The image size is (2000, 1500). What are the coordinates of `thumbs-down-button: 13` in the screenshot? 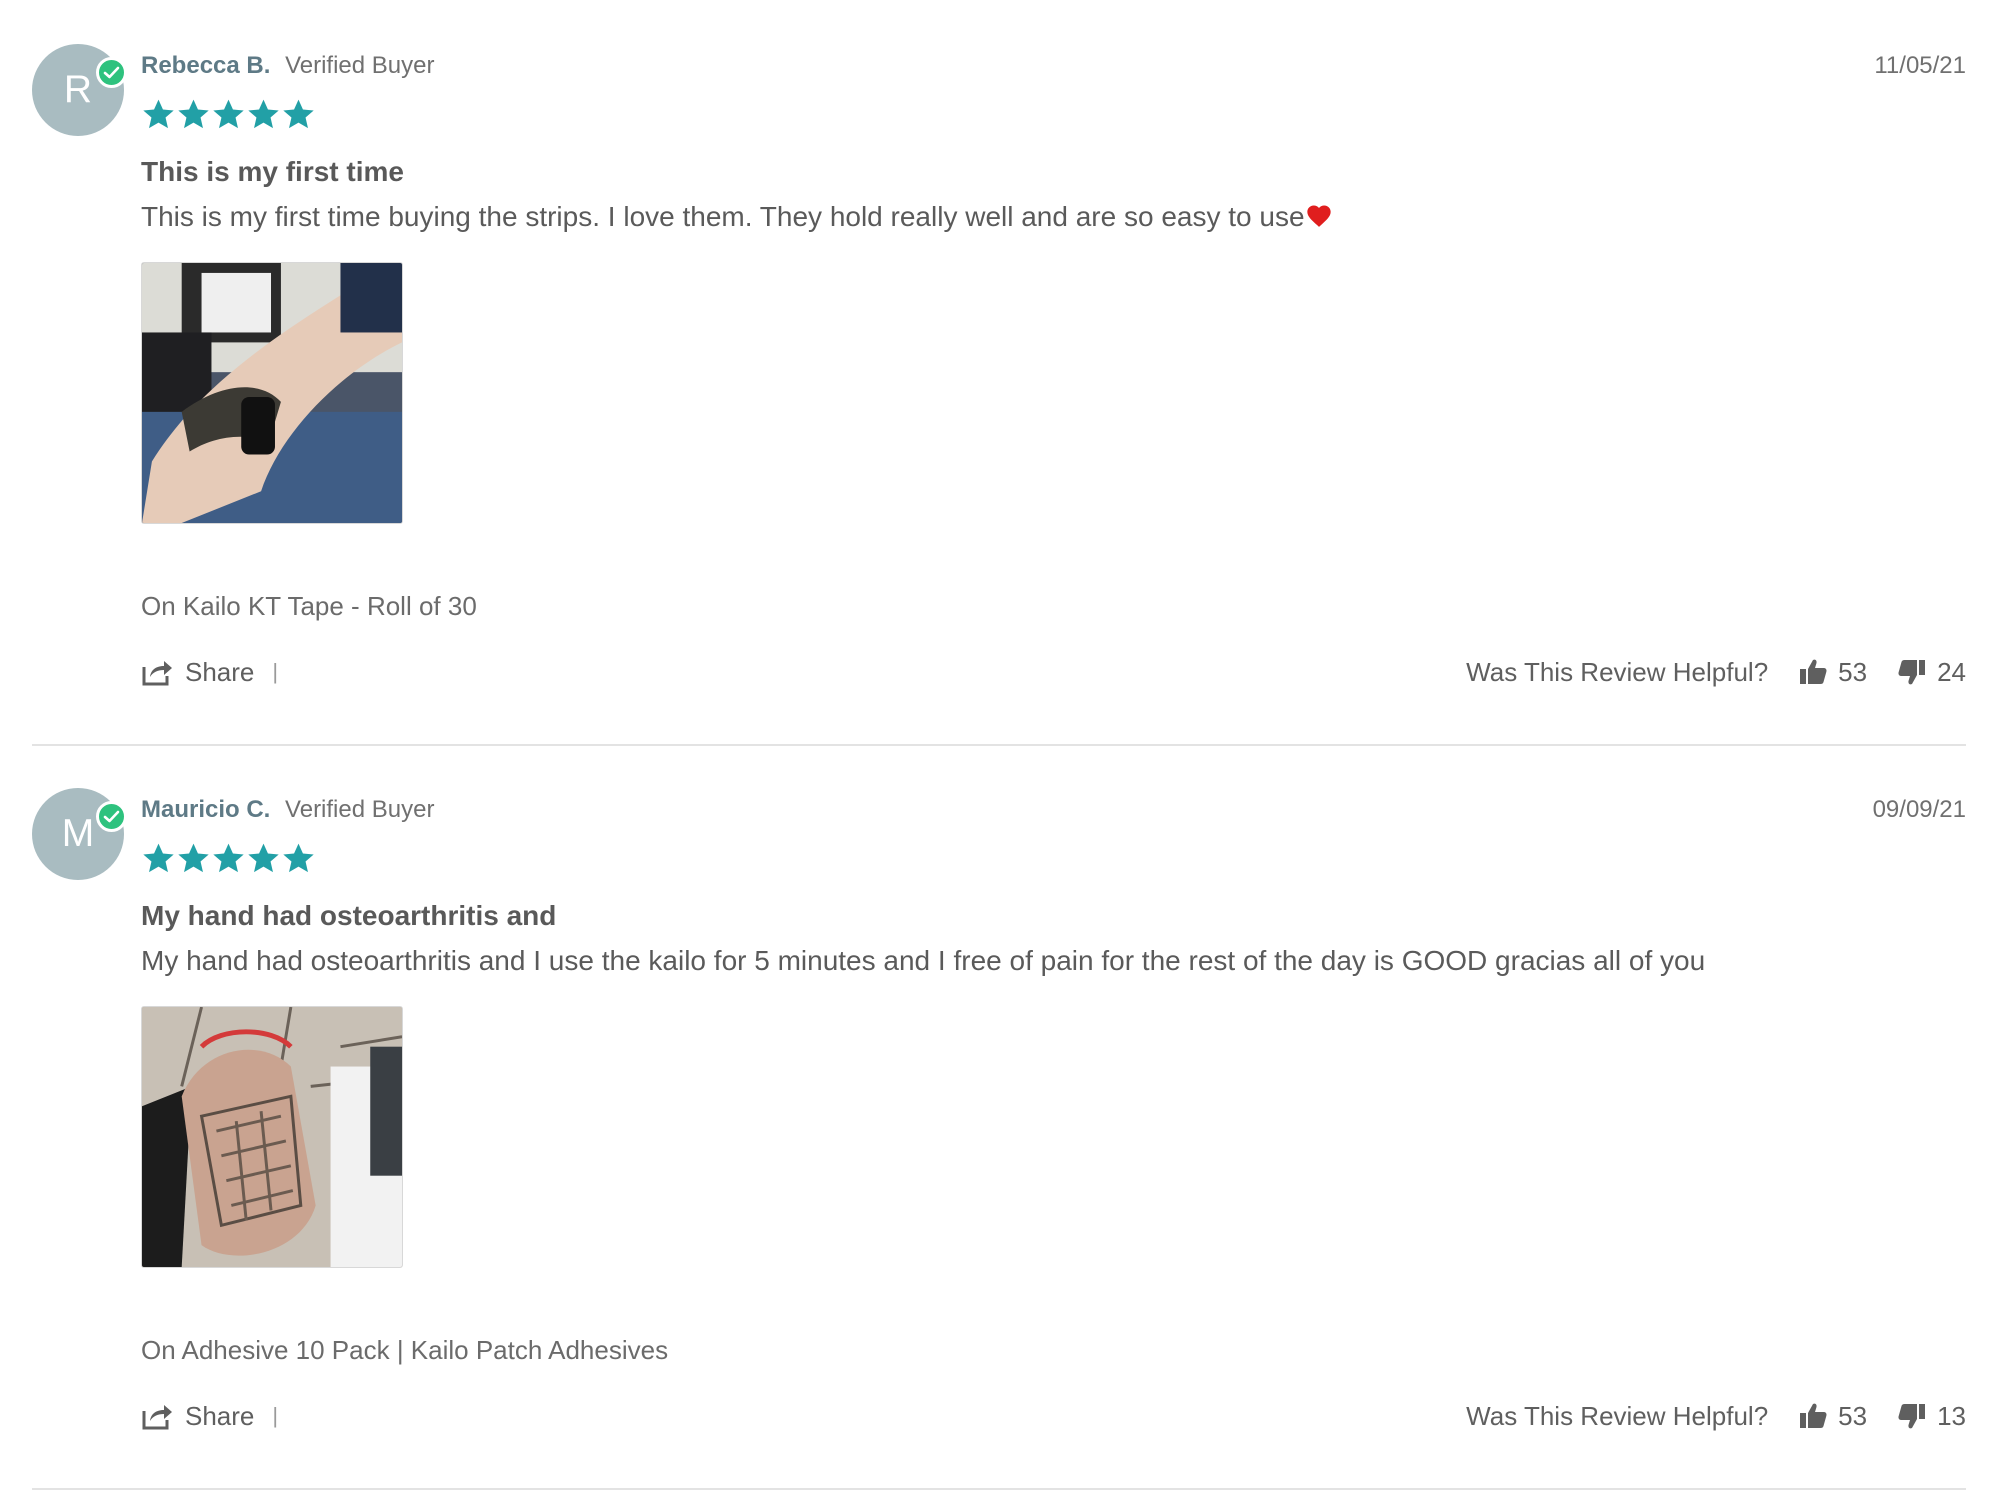 It's located at (1931, 1416).